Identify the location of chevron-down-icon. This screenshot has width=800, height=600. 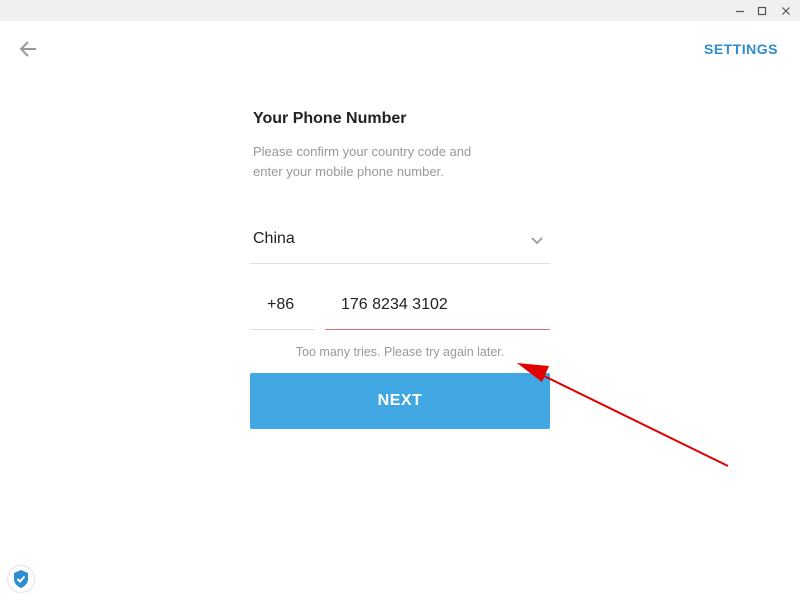
(537, 241).